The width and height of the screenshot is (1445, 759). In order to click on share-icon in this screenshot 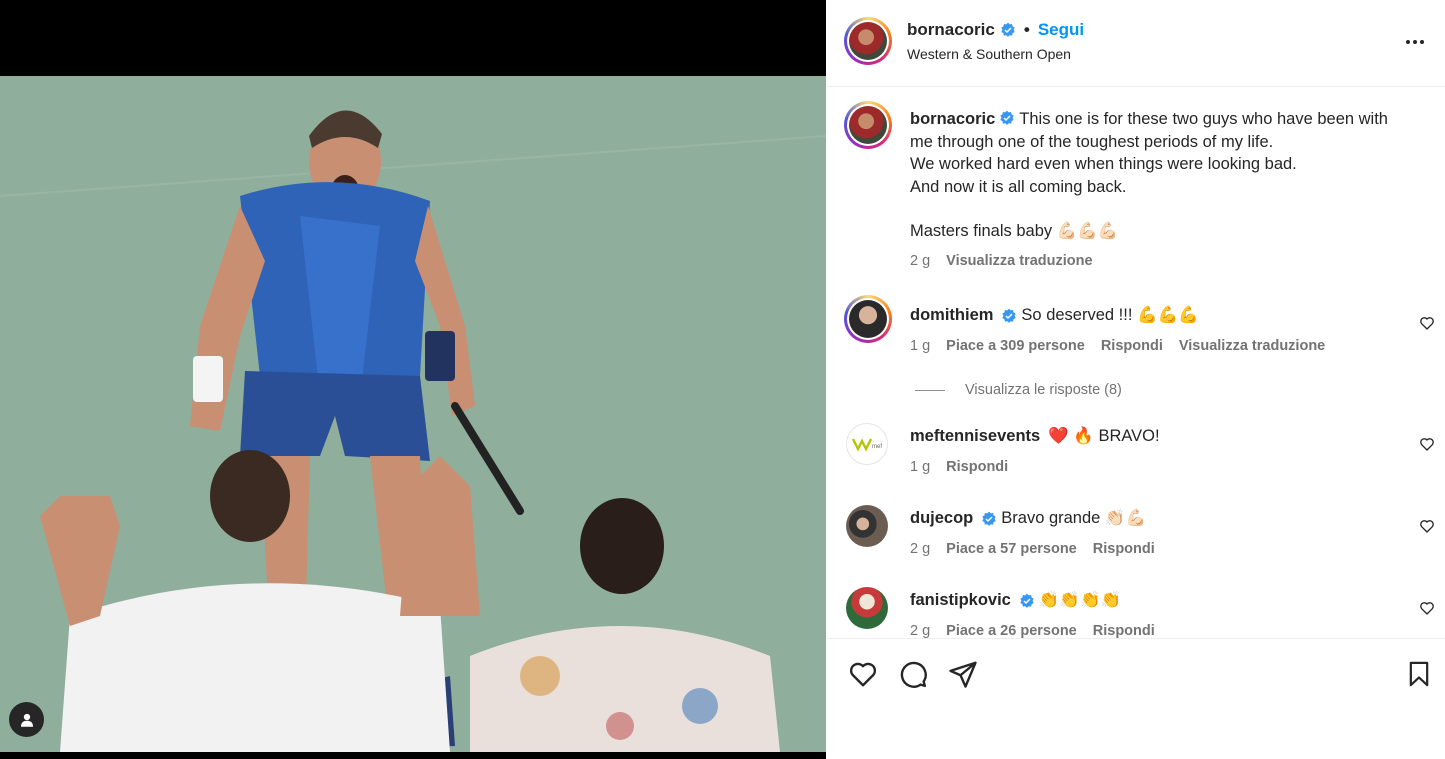, I will do `click(963, 674)`.